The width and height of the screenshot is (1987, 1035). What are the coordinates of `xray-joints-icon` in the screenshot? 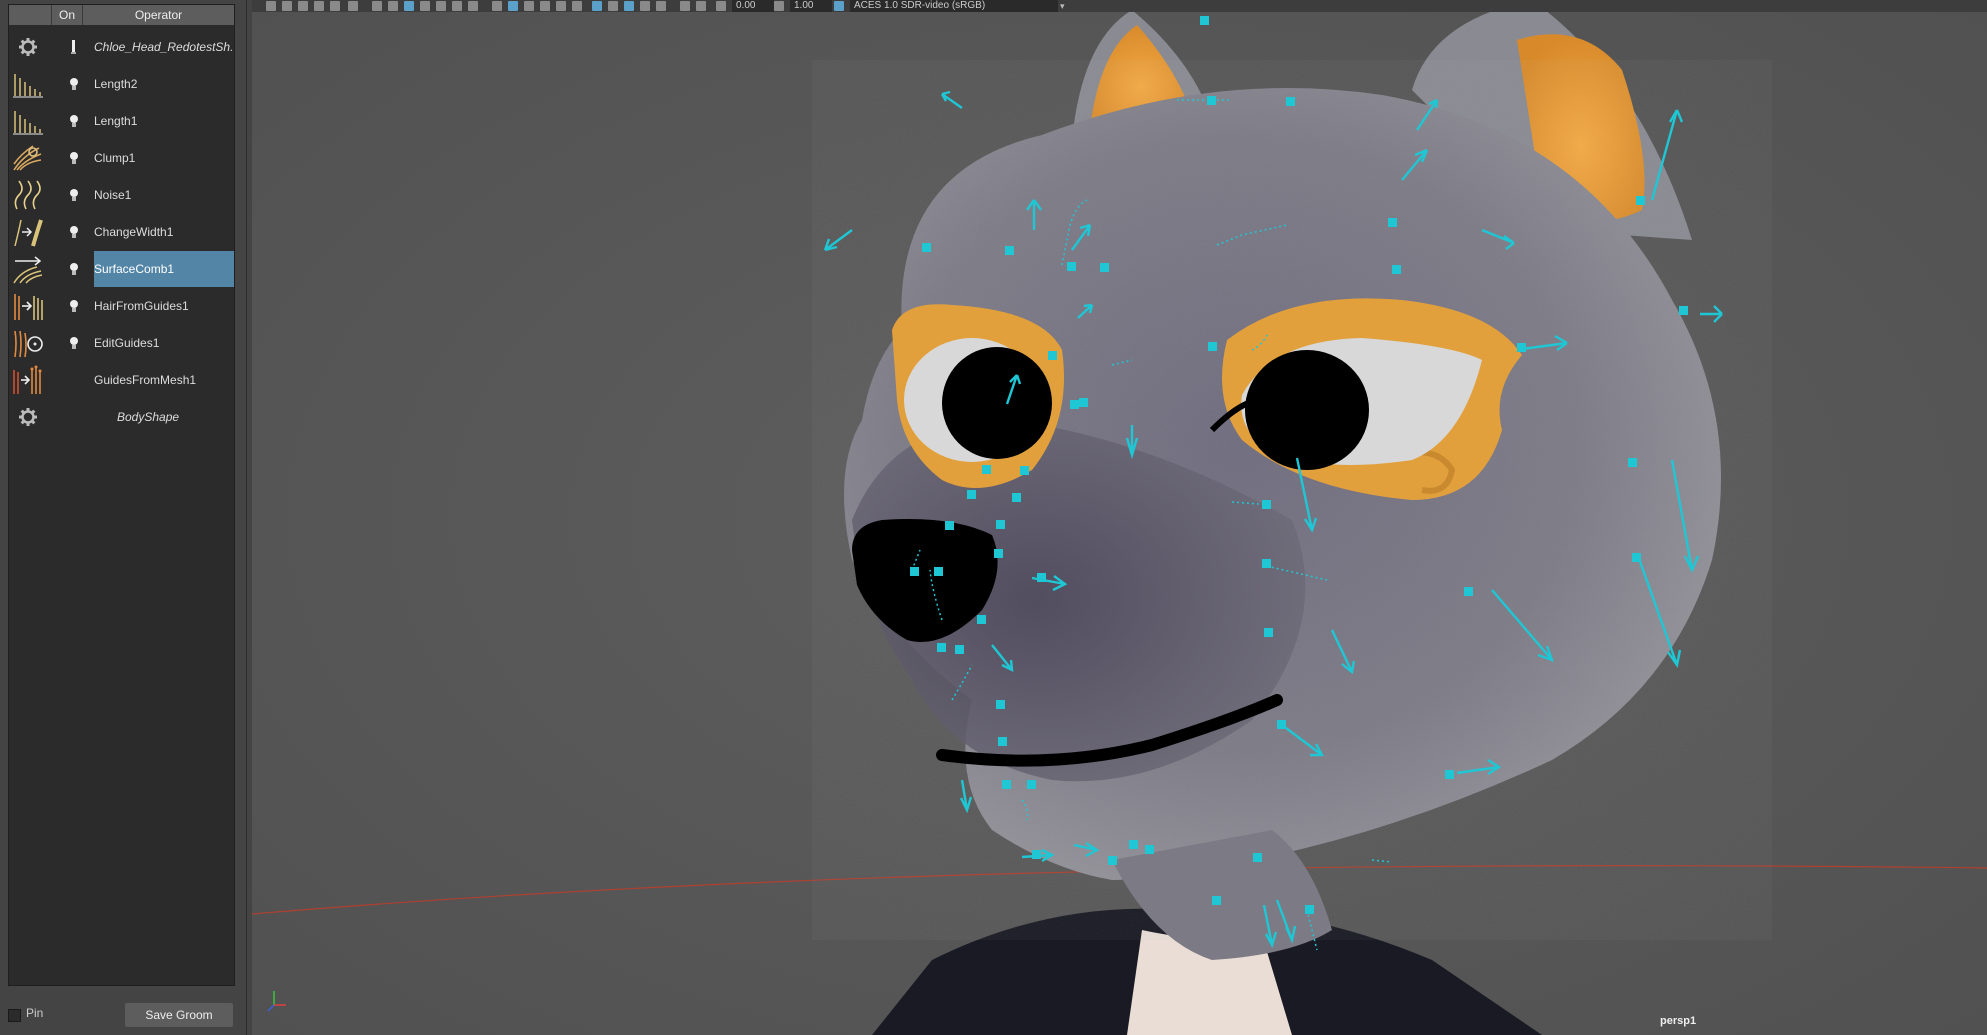 It's located at (613, 6).